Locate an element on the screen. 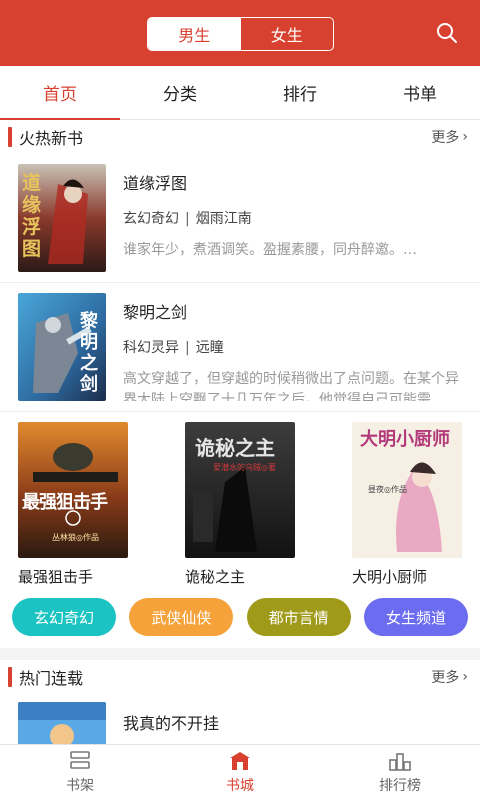 This screenshot has width=480, height=800. book-title: 道缘浮图 is located at coordinates (155, 183).